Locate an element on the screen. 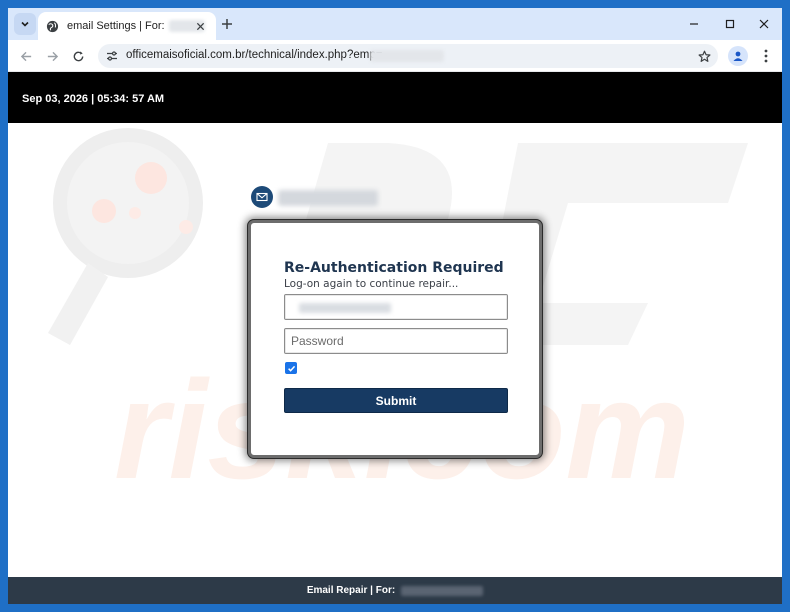 The width and height of the screenshot is (790, 612). maximize-icon is located at coordinates (730, 24).